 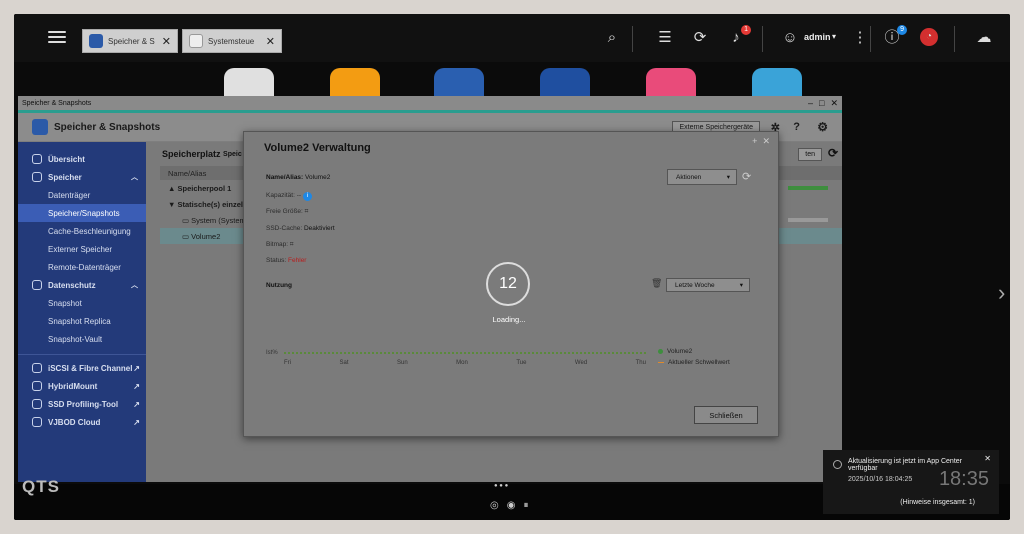 What do you see at coordinates (191, 154) in the screenshot?
I see `page-title: Speicherplatz` at bounding box center [191, 154].